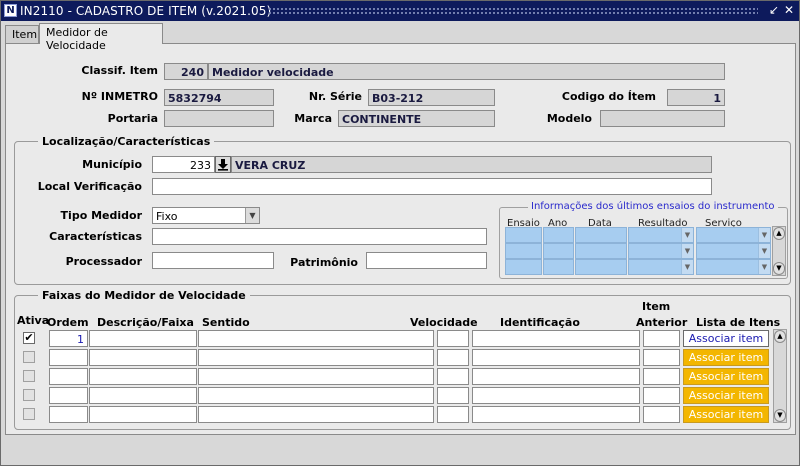 The width and height of the screenshot is (800, 466). Describe the element at coordinates (119, 70) in the screenshot. I see `classif-item-label: Classif. Item` at that location.